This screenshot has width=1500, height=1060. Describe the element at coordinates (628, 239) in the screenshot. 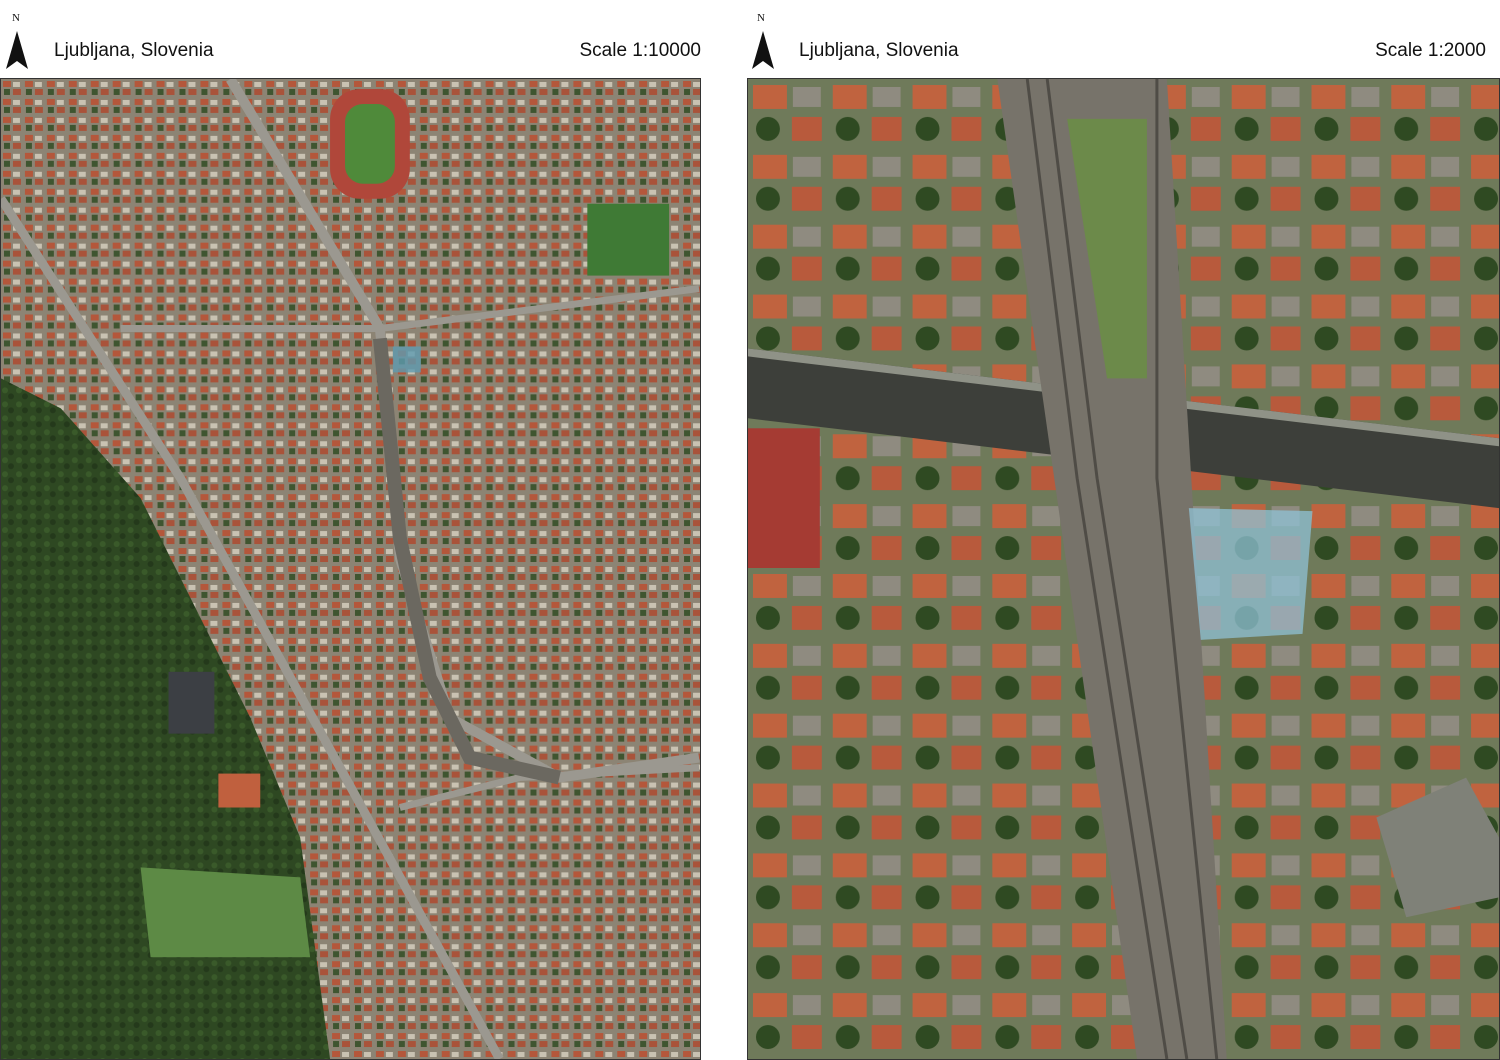

I see `sports-field` at that location.